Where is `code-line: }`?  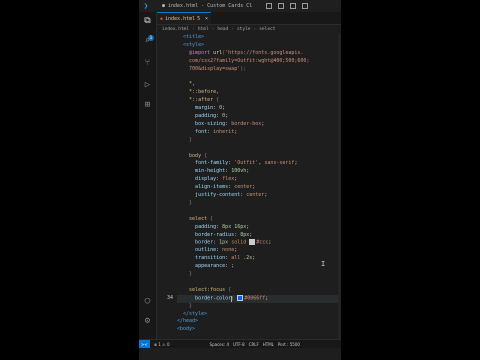
code-line: } is located at coordinates (259, 307).